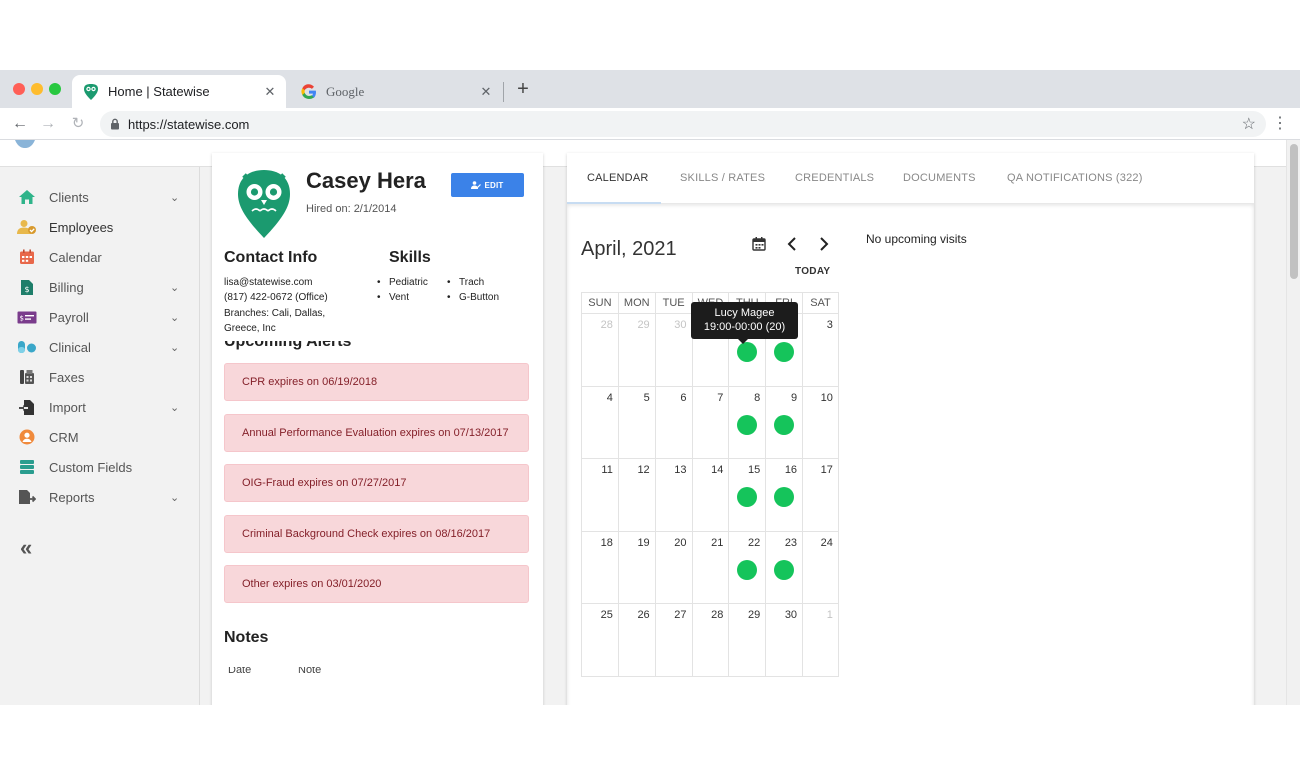  I want to click on today-button: TODAY, so click(812, 271).